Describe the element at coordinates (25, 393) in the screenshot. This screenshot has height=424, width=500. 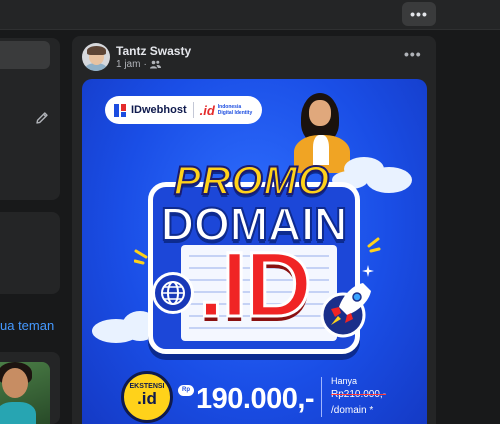
I see `story-thumbnail` at that location.